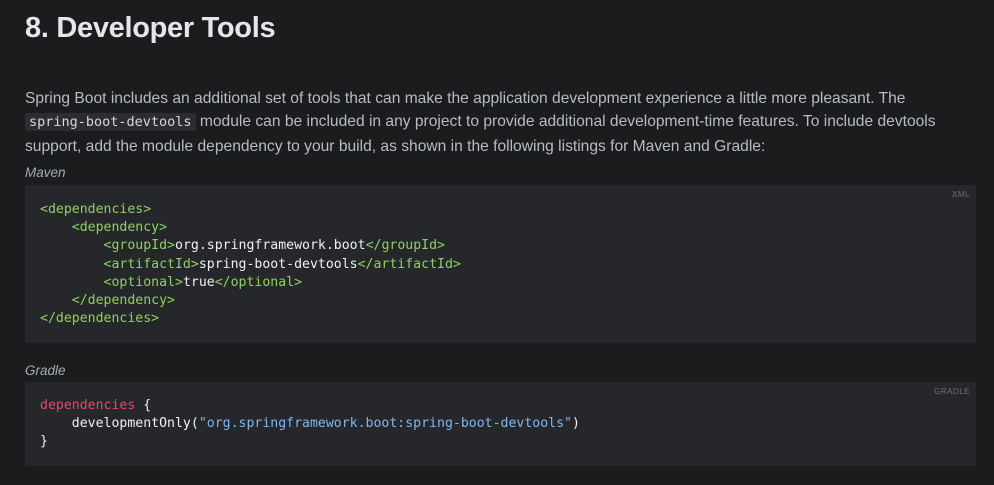 The height and width of the screenshot is (485, 994). What do you see at coordinates (150, 28) in the screenshot?
I see `section-title: 8. Developer Tools` at bounding box center [150, 28].